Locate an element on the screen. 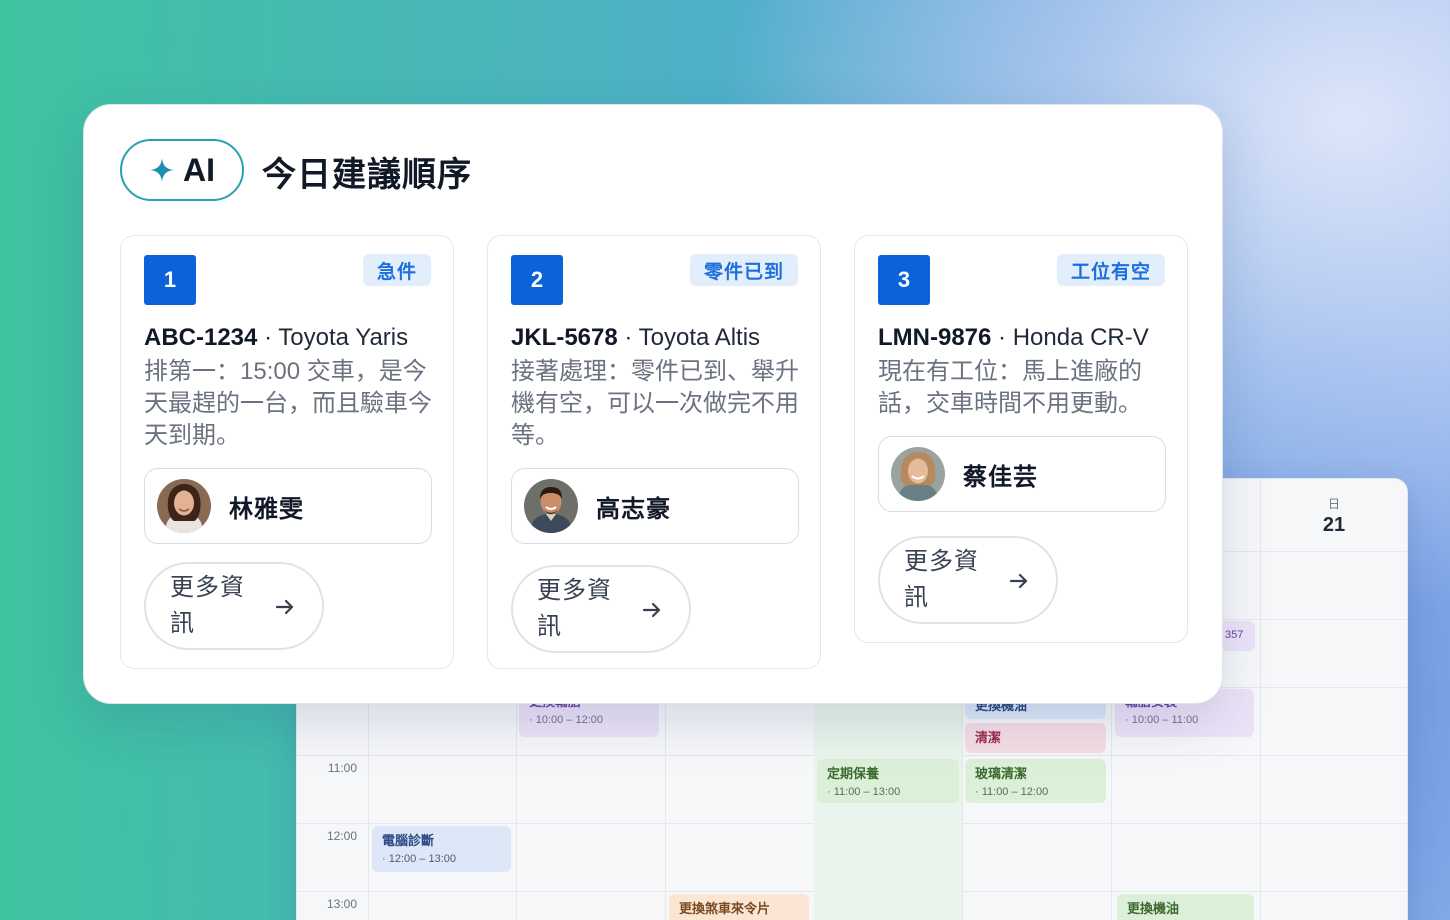 This screenshot has height=920, width=1450. day-header-sunday: 日 21 is located at coordinates (1333, 515).